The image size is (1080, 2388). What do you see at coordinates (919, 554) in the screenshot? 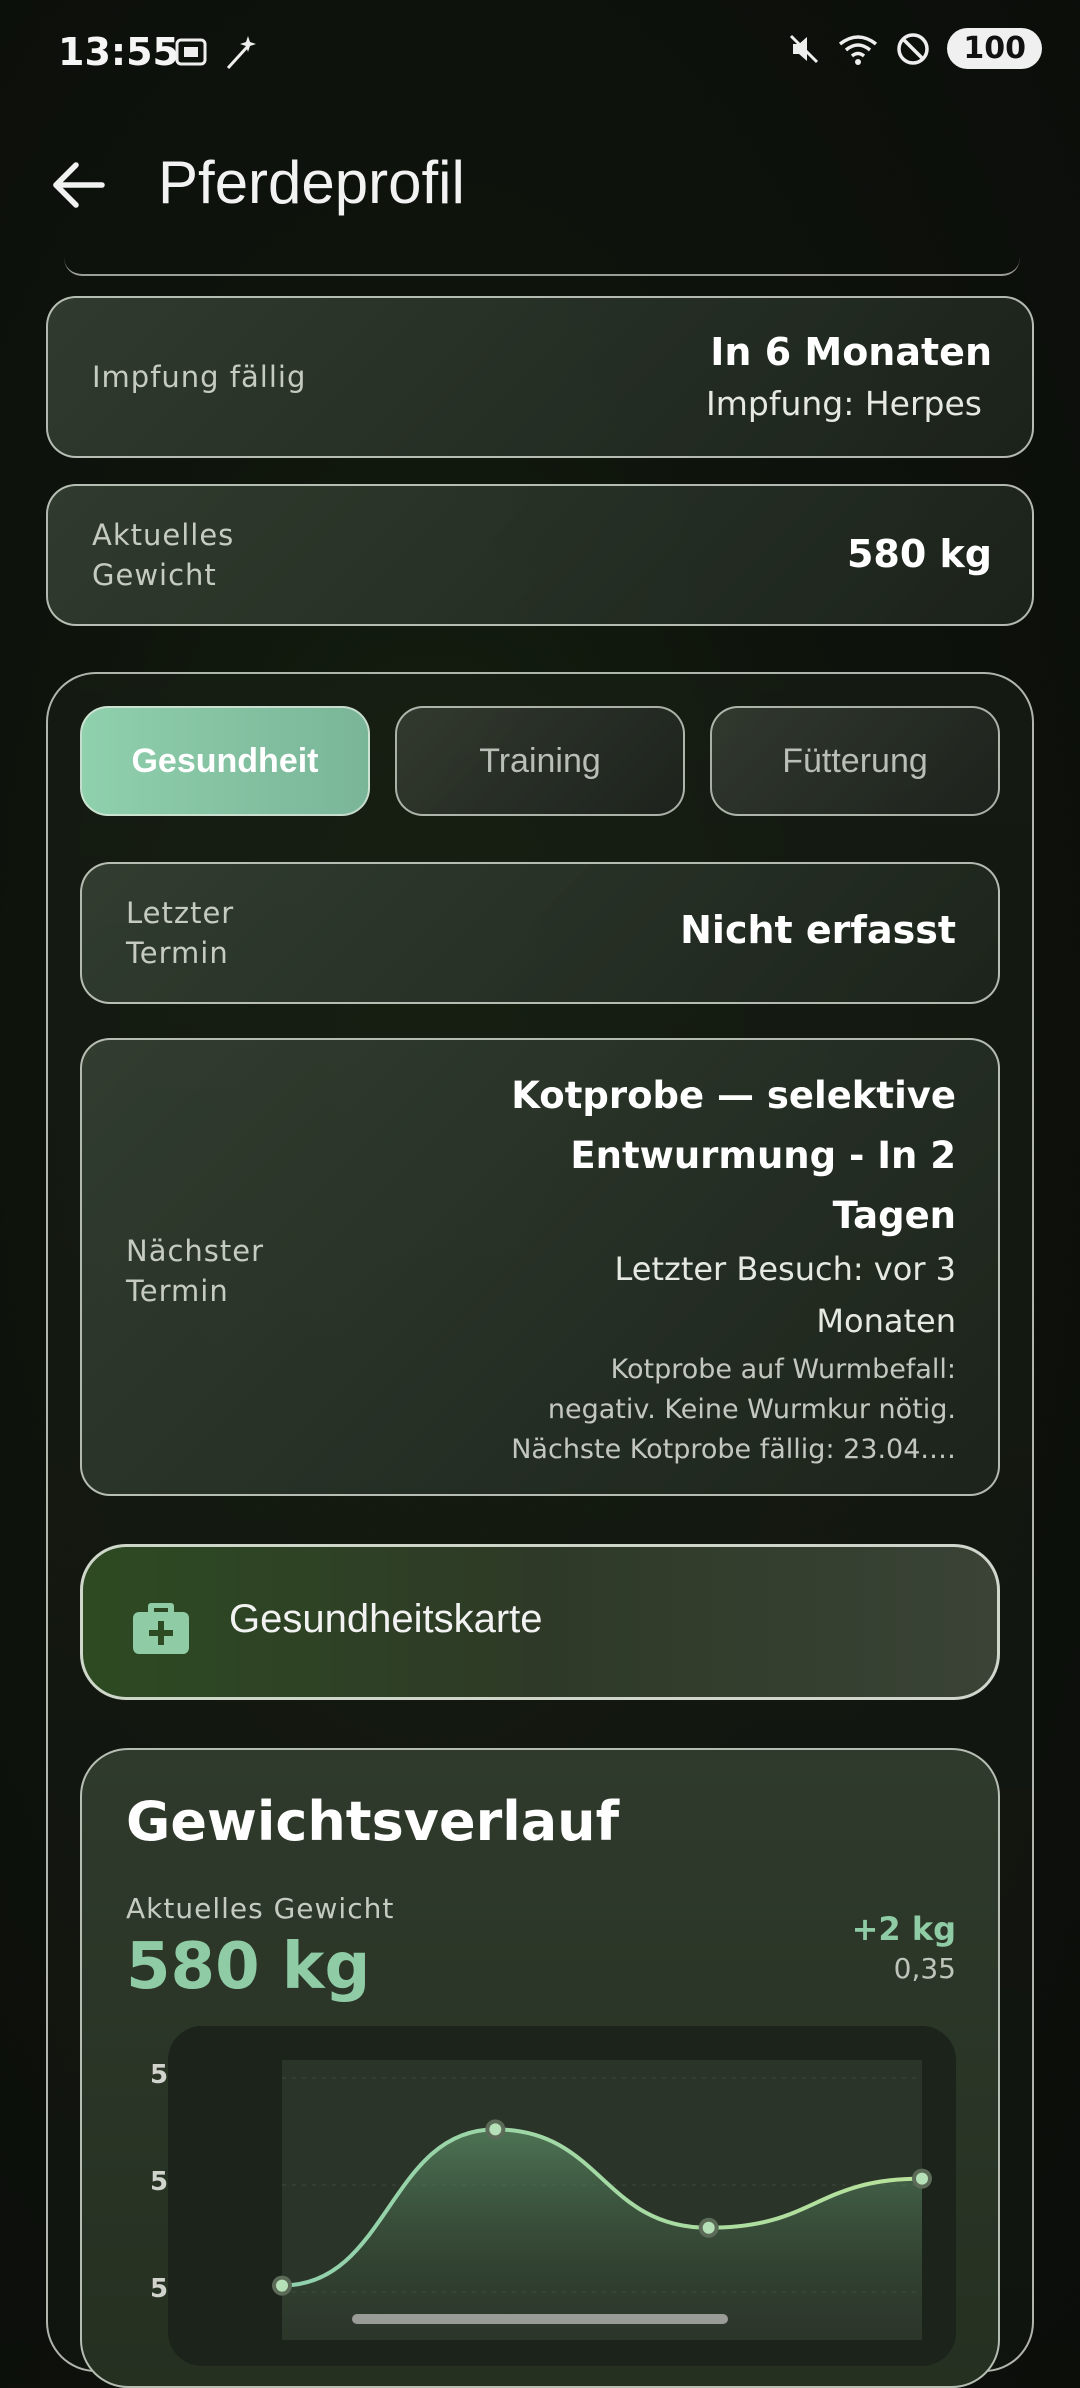
I see `weight-value: 580 kg` at bounding box center [919, 554].